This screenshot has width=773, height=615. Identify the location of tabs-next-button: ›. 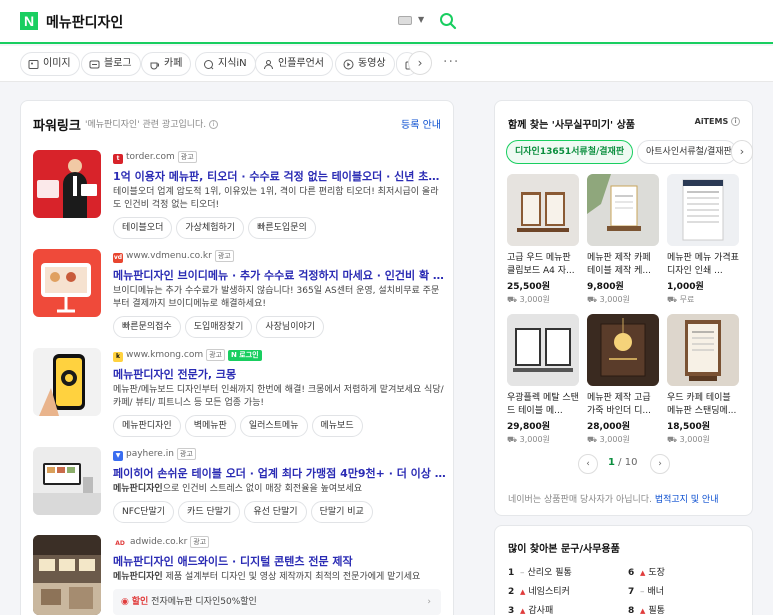
(420, 63).